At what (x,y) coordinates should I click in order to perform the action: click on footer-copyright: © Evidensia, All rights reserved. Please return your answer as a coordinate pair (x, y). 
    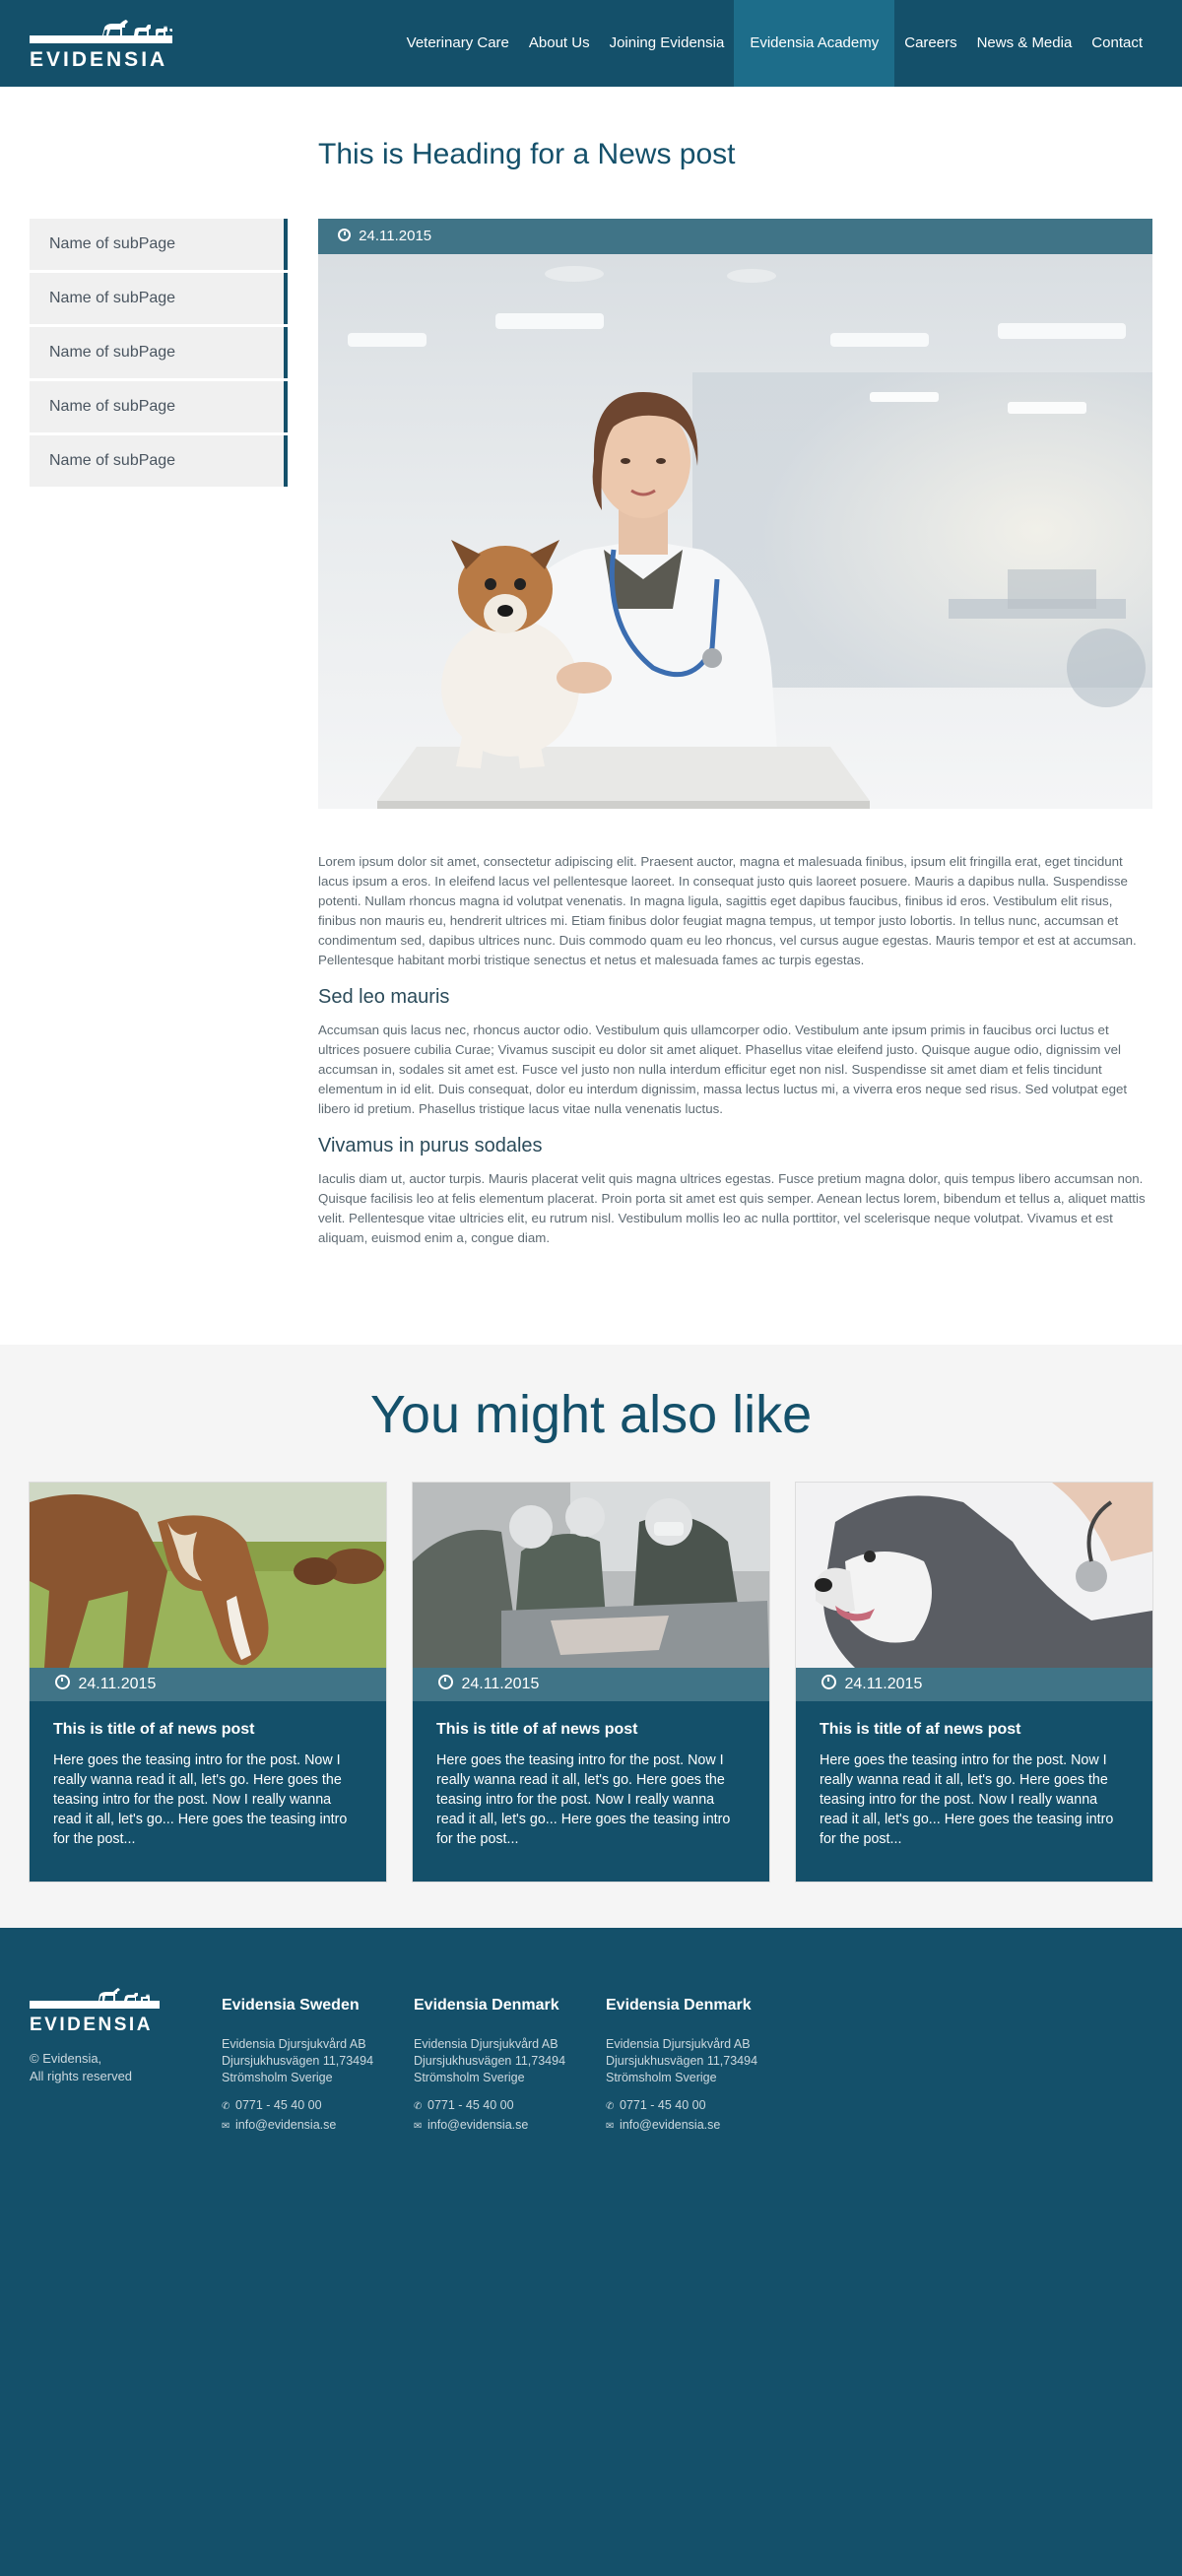
    Looking at the image, I should click on (81, 2068).